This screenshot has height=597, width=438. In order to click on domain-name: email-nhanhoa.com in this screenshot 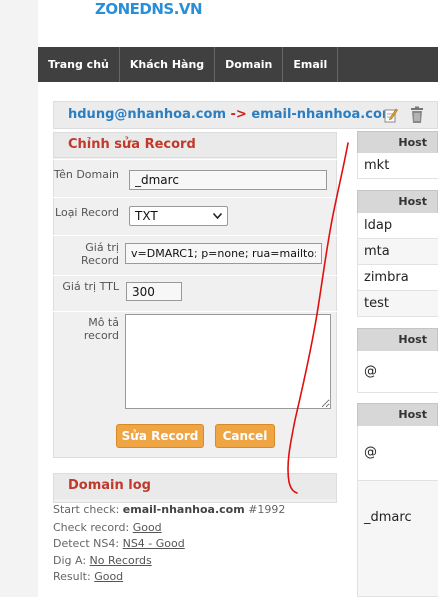, I will do `click(323, 114)`.